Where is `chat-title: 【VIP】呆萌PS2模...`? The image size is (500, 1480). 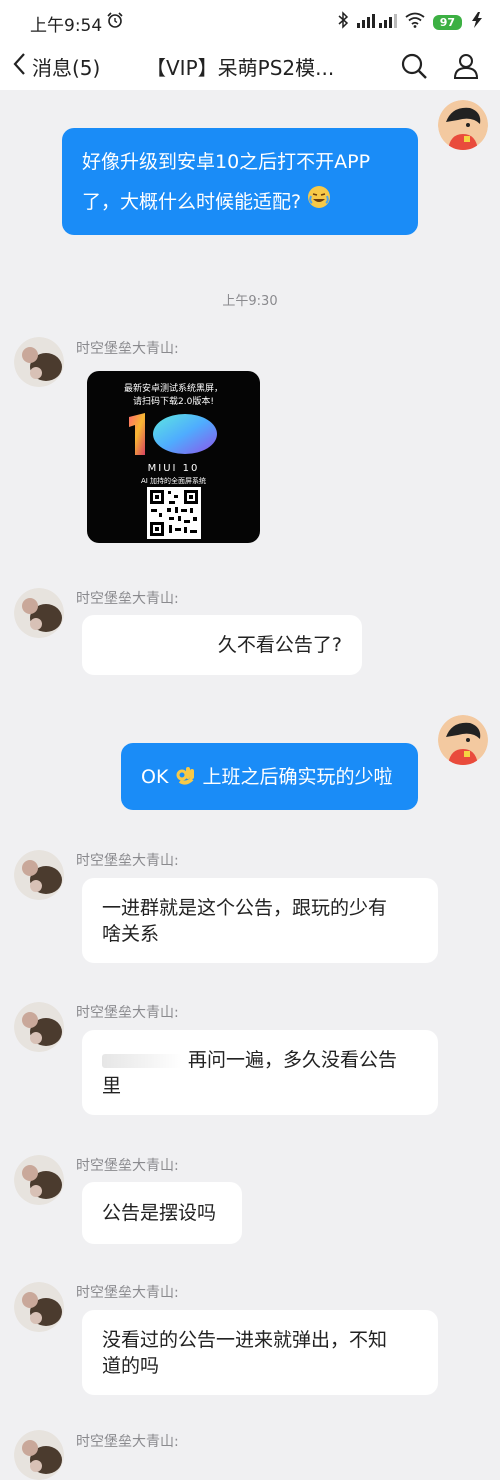
chat-title: 【VIP】呆萌PS2模... is located at coordinates (240, 68).